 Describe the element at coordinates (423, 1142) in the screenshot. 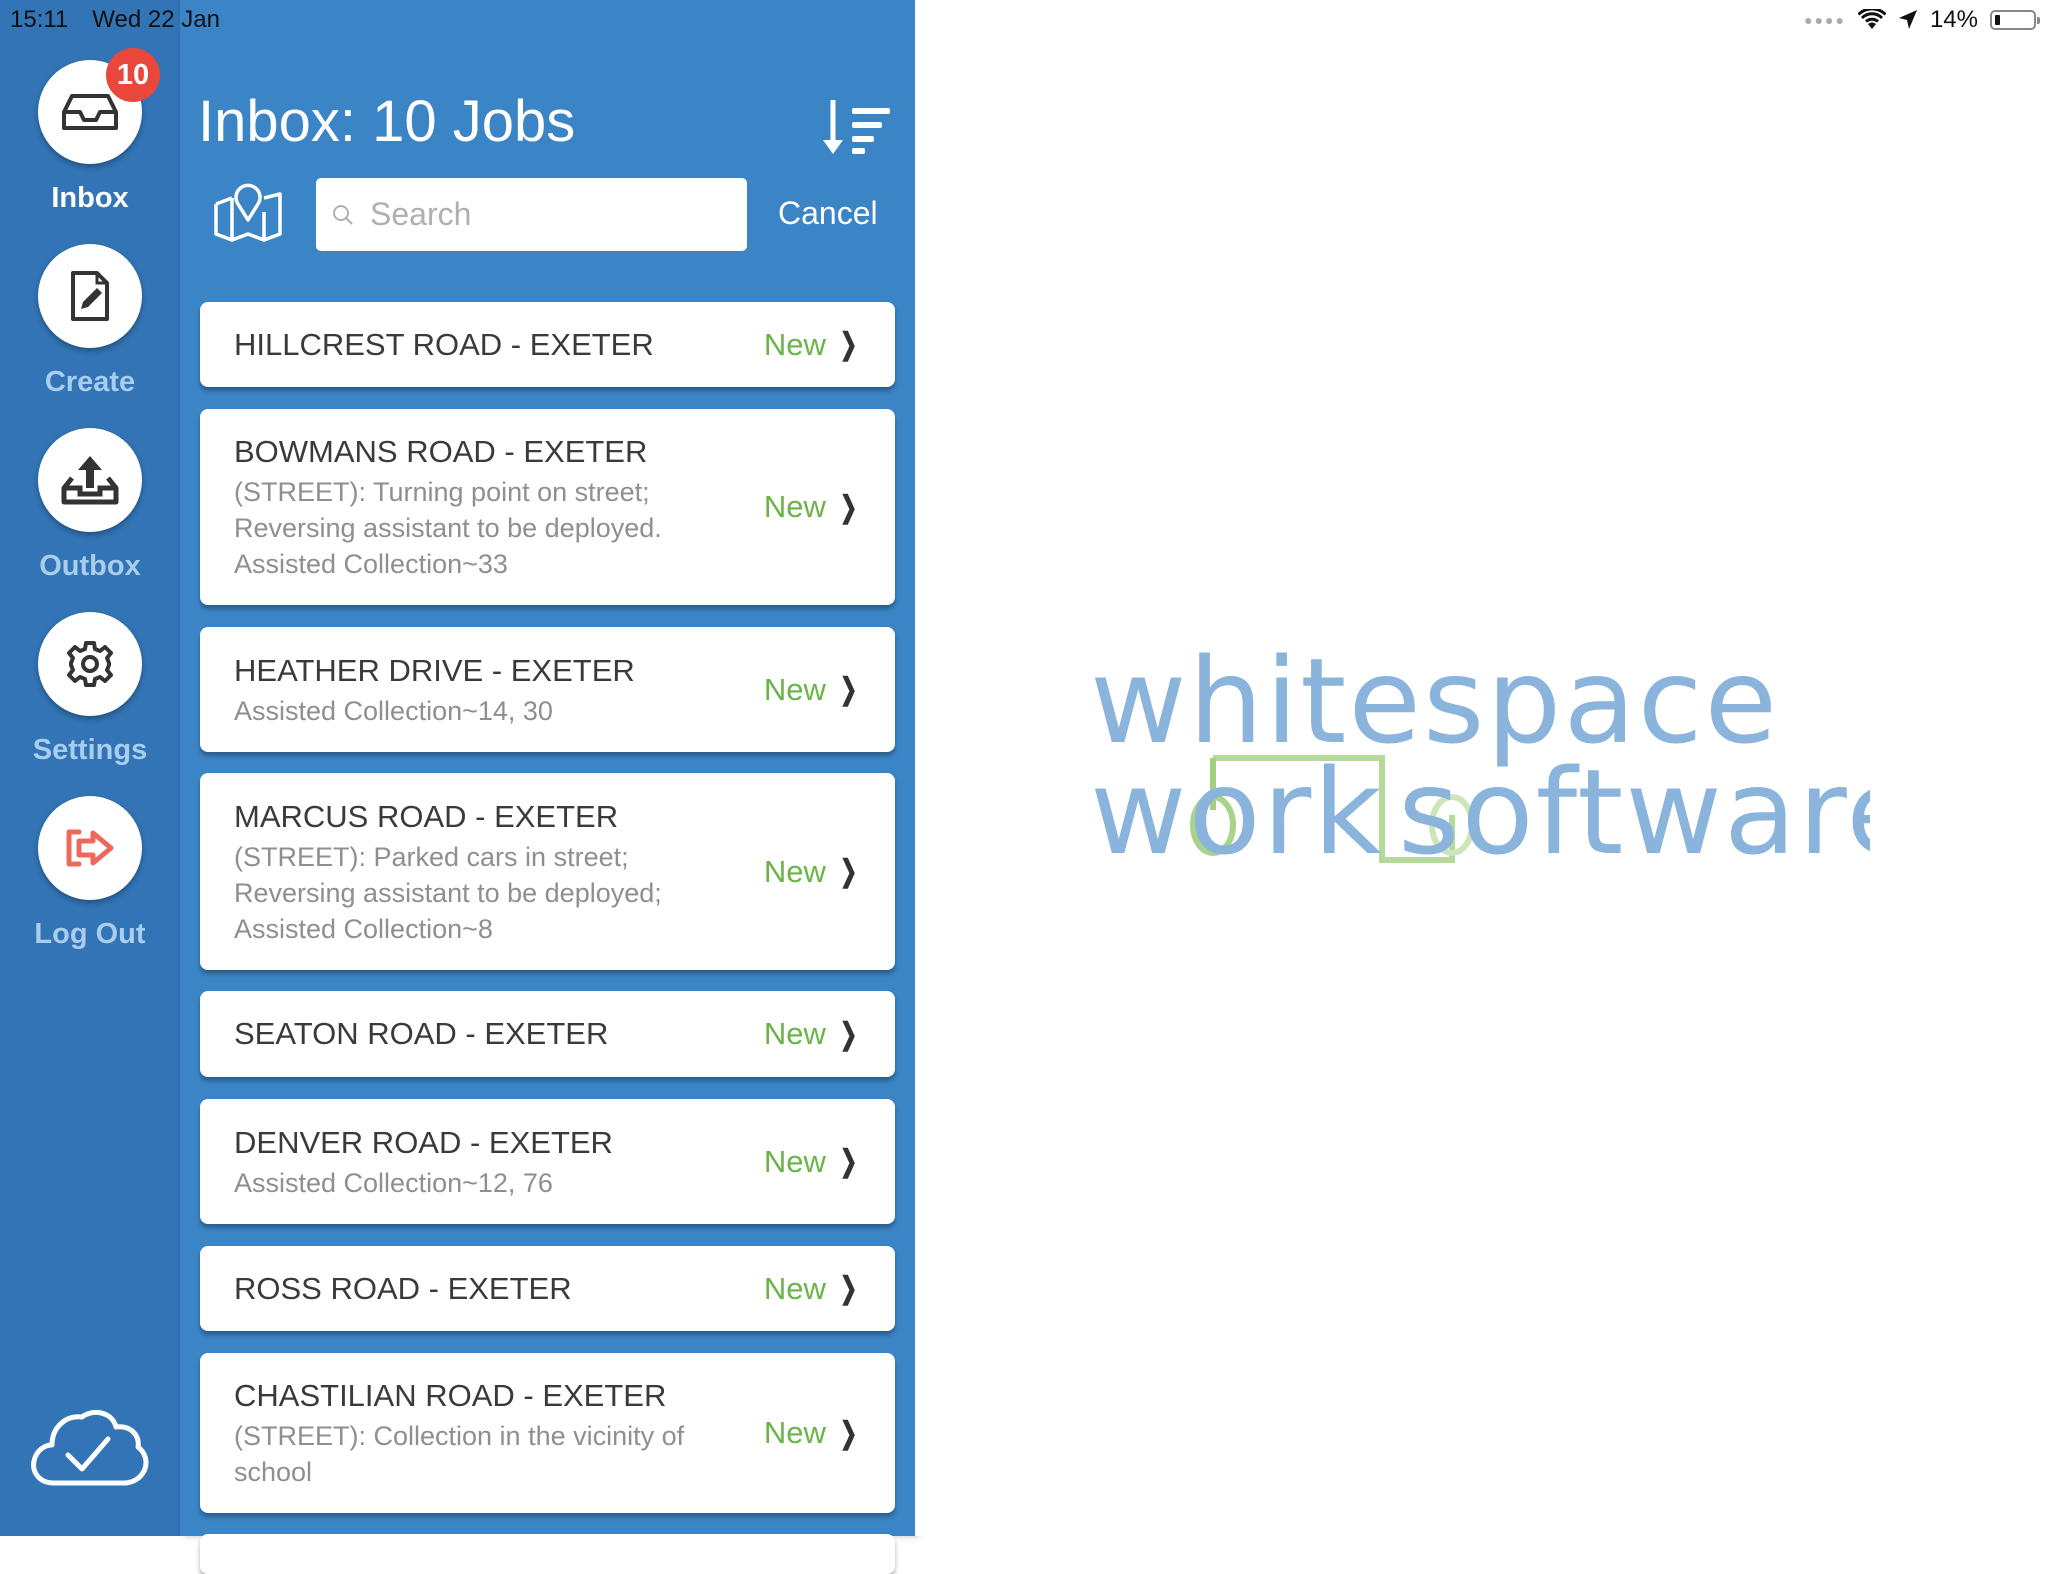

I see `job-title: DENVER ROAD - EXETER` at that location.